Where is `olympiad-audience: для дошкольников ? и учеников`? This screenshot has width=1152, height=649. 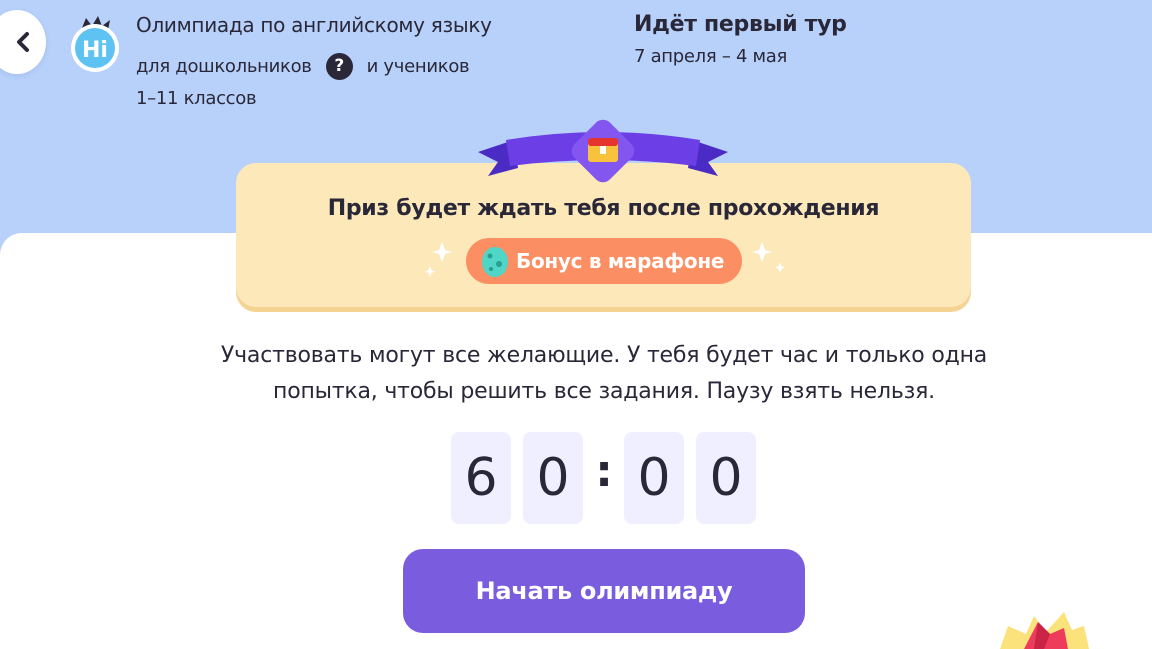 olympiad-audience: для дошкольников ? и учеников is located at coordinates (303, 66).